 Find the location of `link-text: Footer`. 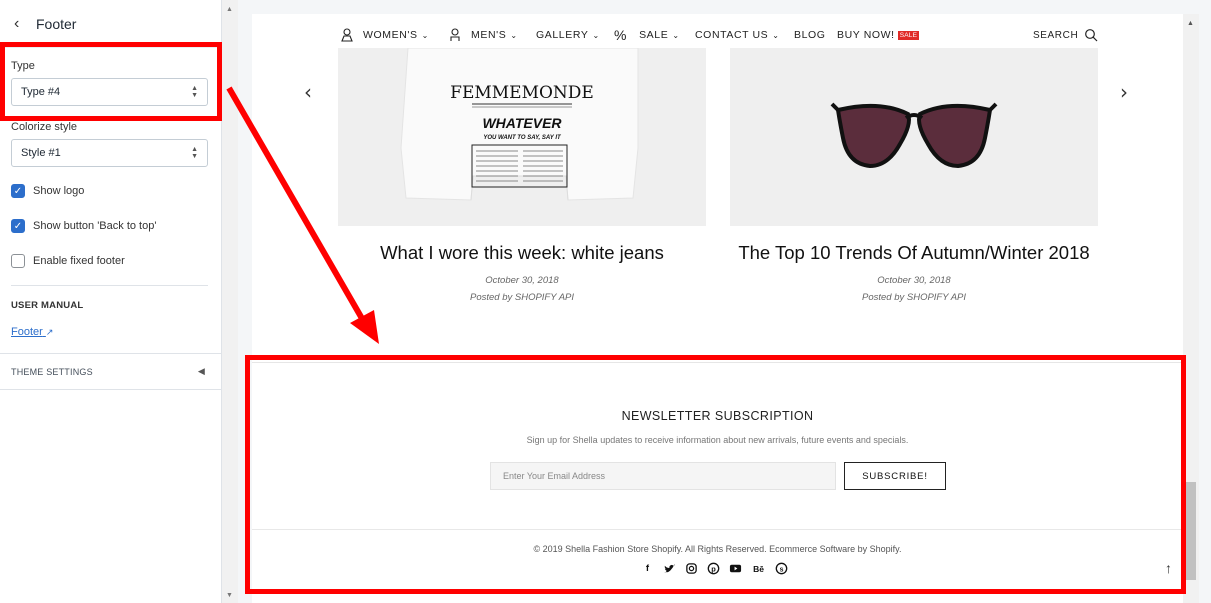

link-text: Footer is located at coordinates (27, 332).